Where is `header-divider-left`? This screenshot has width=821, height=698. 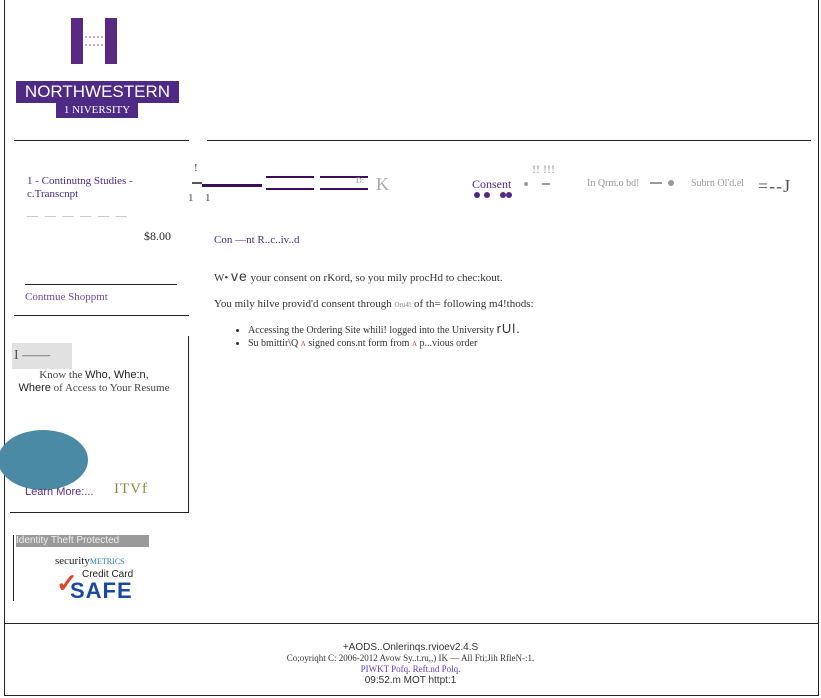
header-divider-left is located at coordinates (101, 140).